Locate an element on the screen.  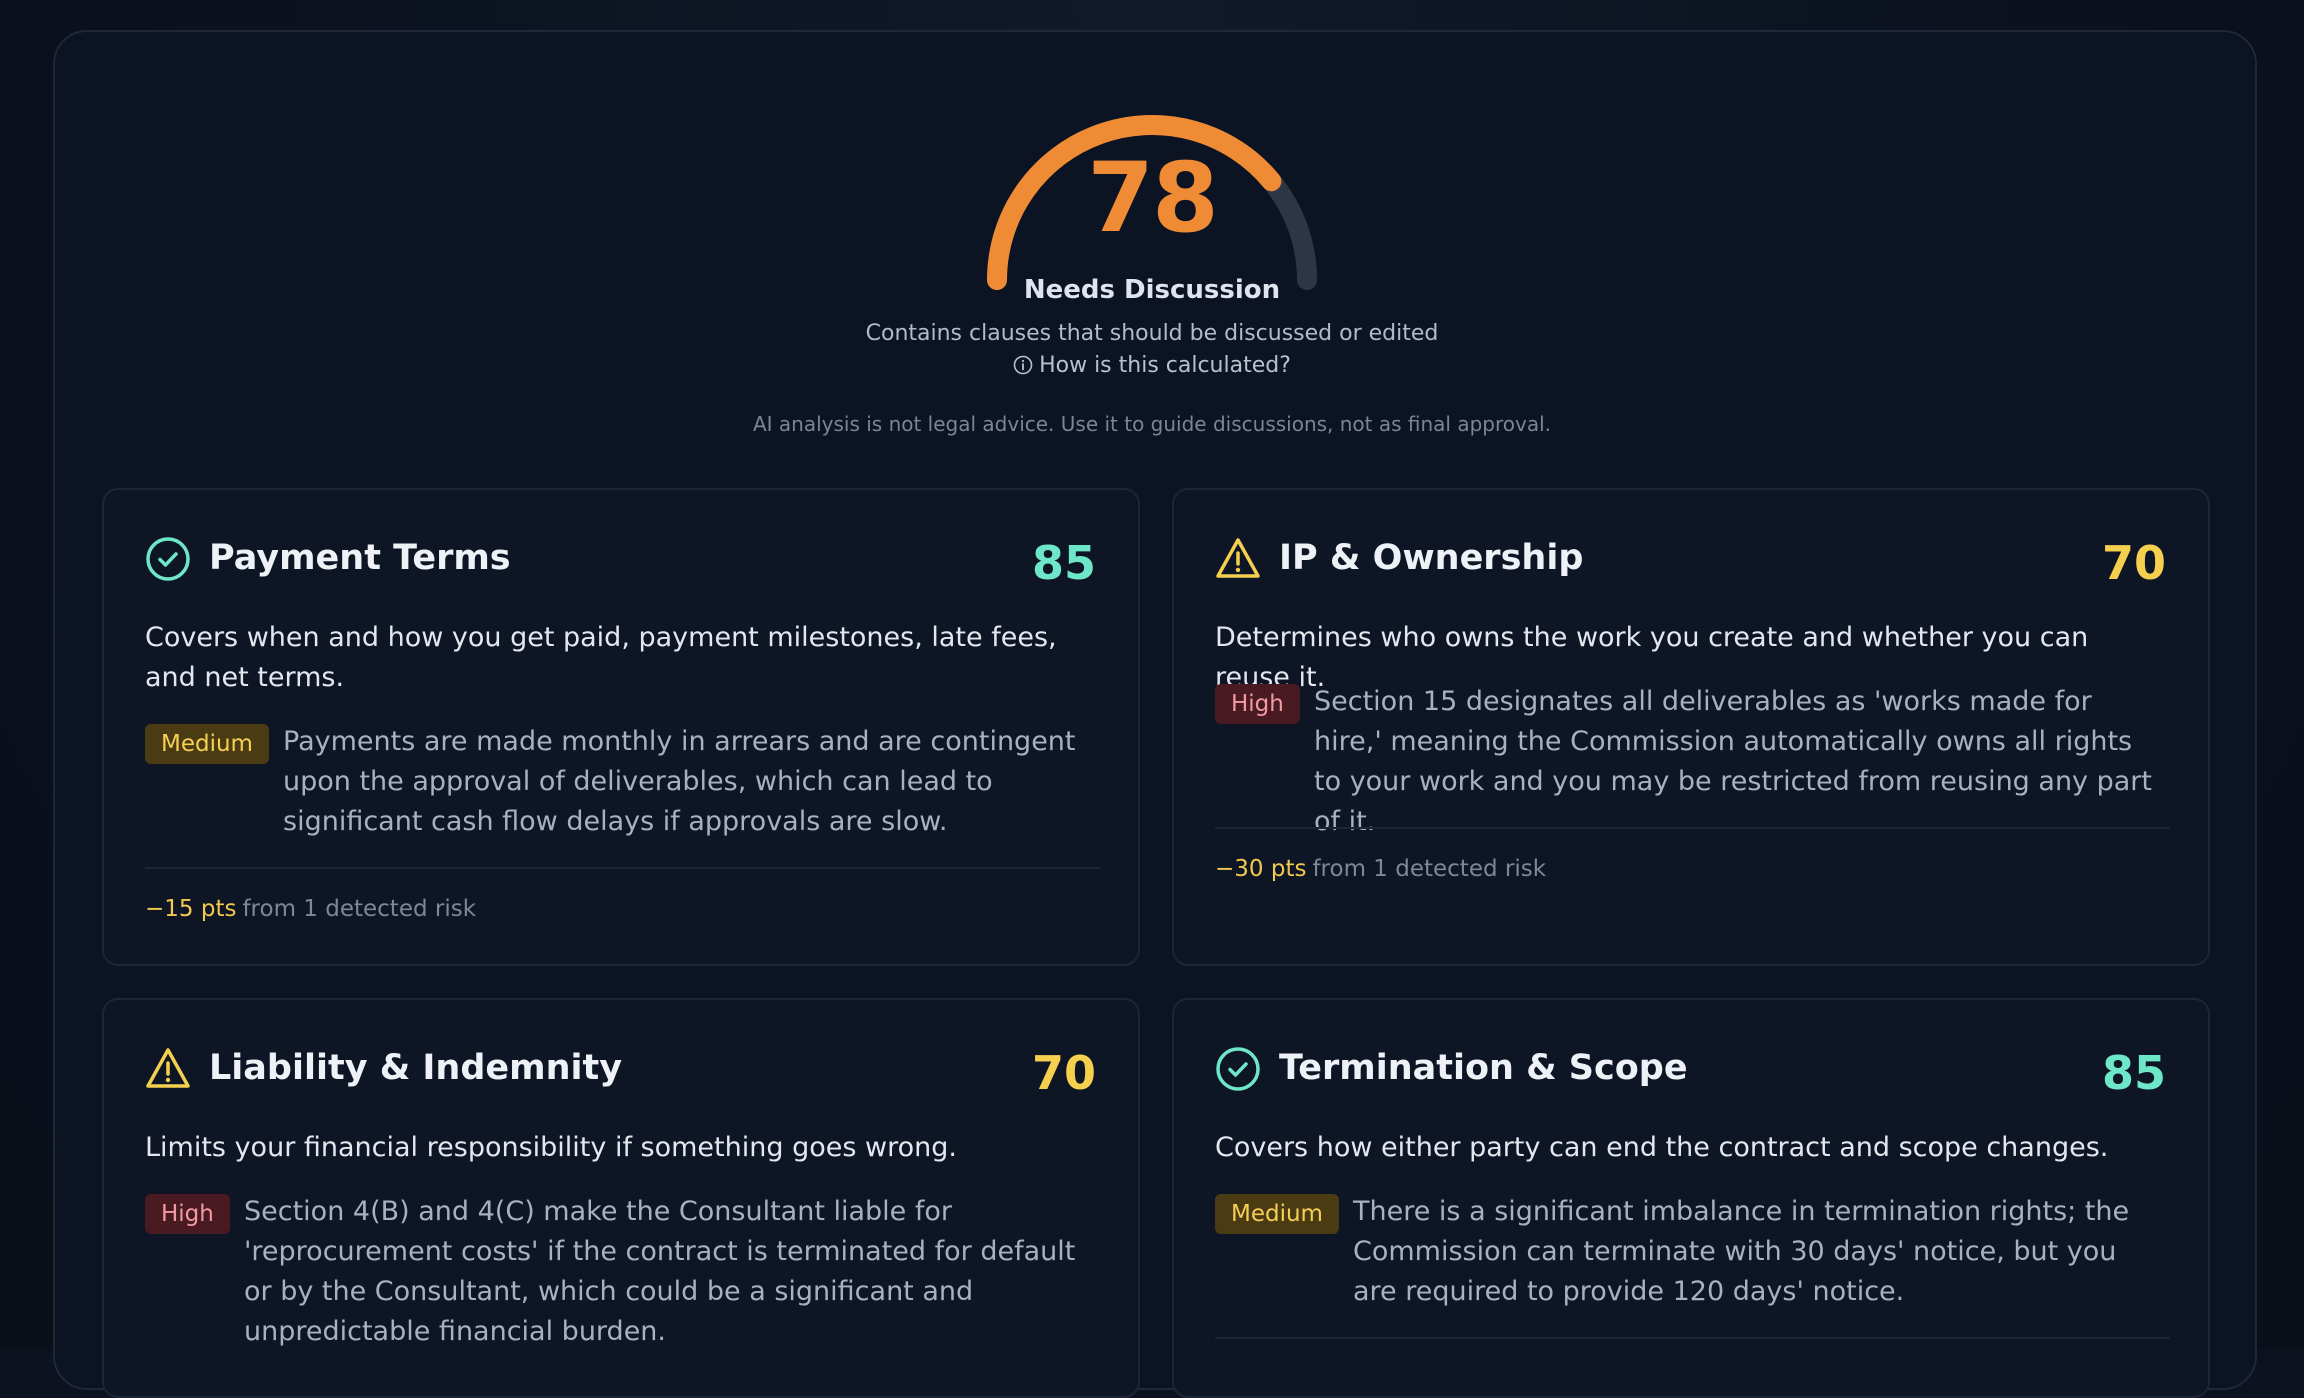
overall-score: 78 is located at coordinates (1153, 198).